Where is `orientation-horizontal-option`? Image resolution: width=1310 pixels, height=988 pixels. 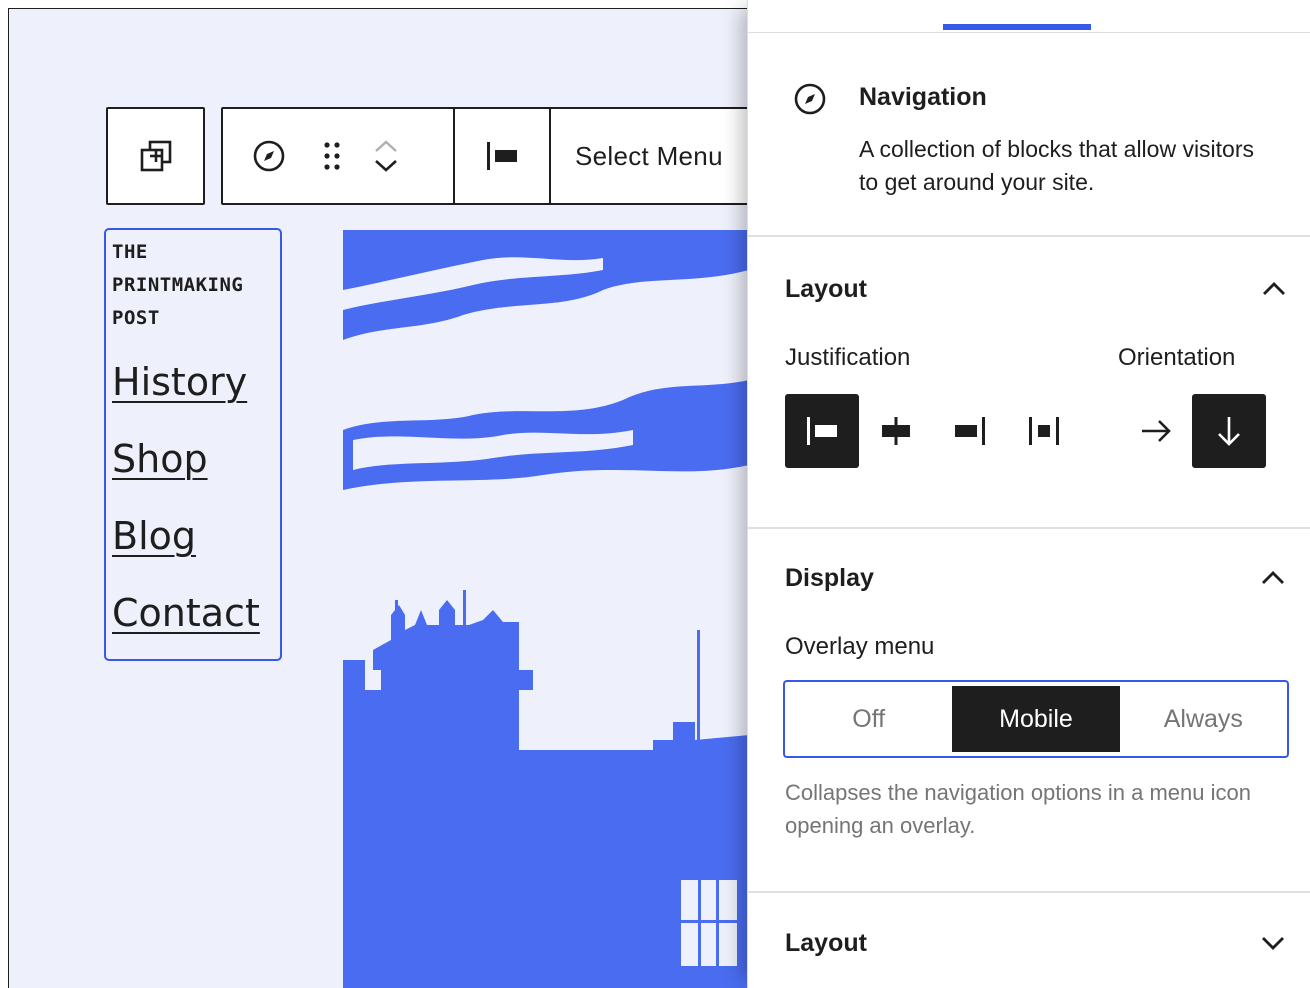
orientation-horizontal-option is located at coordinates (1156, 431).